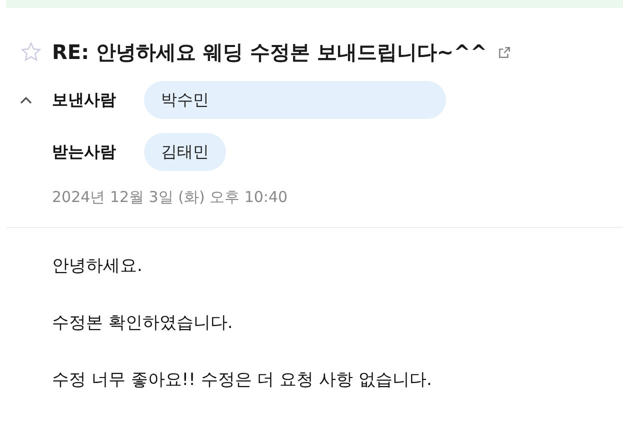  Describe the element at coordinates (295, 100) in the screenshot. I see `contact-chip: 박수민` at that location.